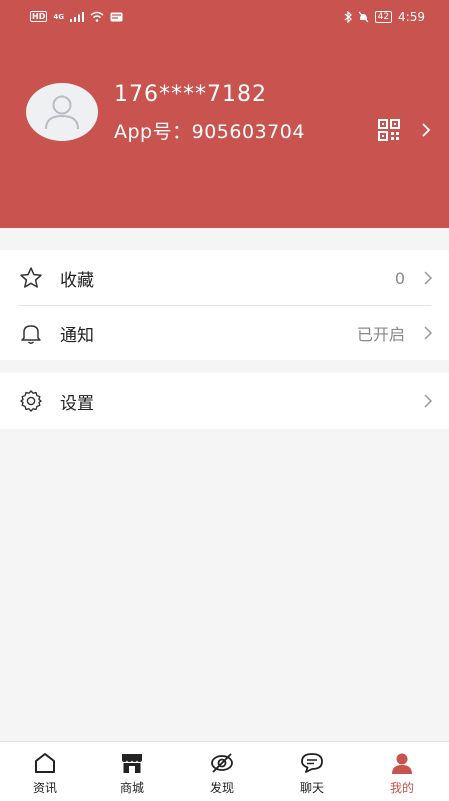 The height and width of the screenshot is (801, 449). Describe the element at coordinates (312, 763) in the screenshot. I see `chat-icon` at that location.